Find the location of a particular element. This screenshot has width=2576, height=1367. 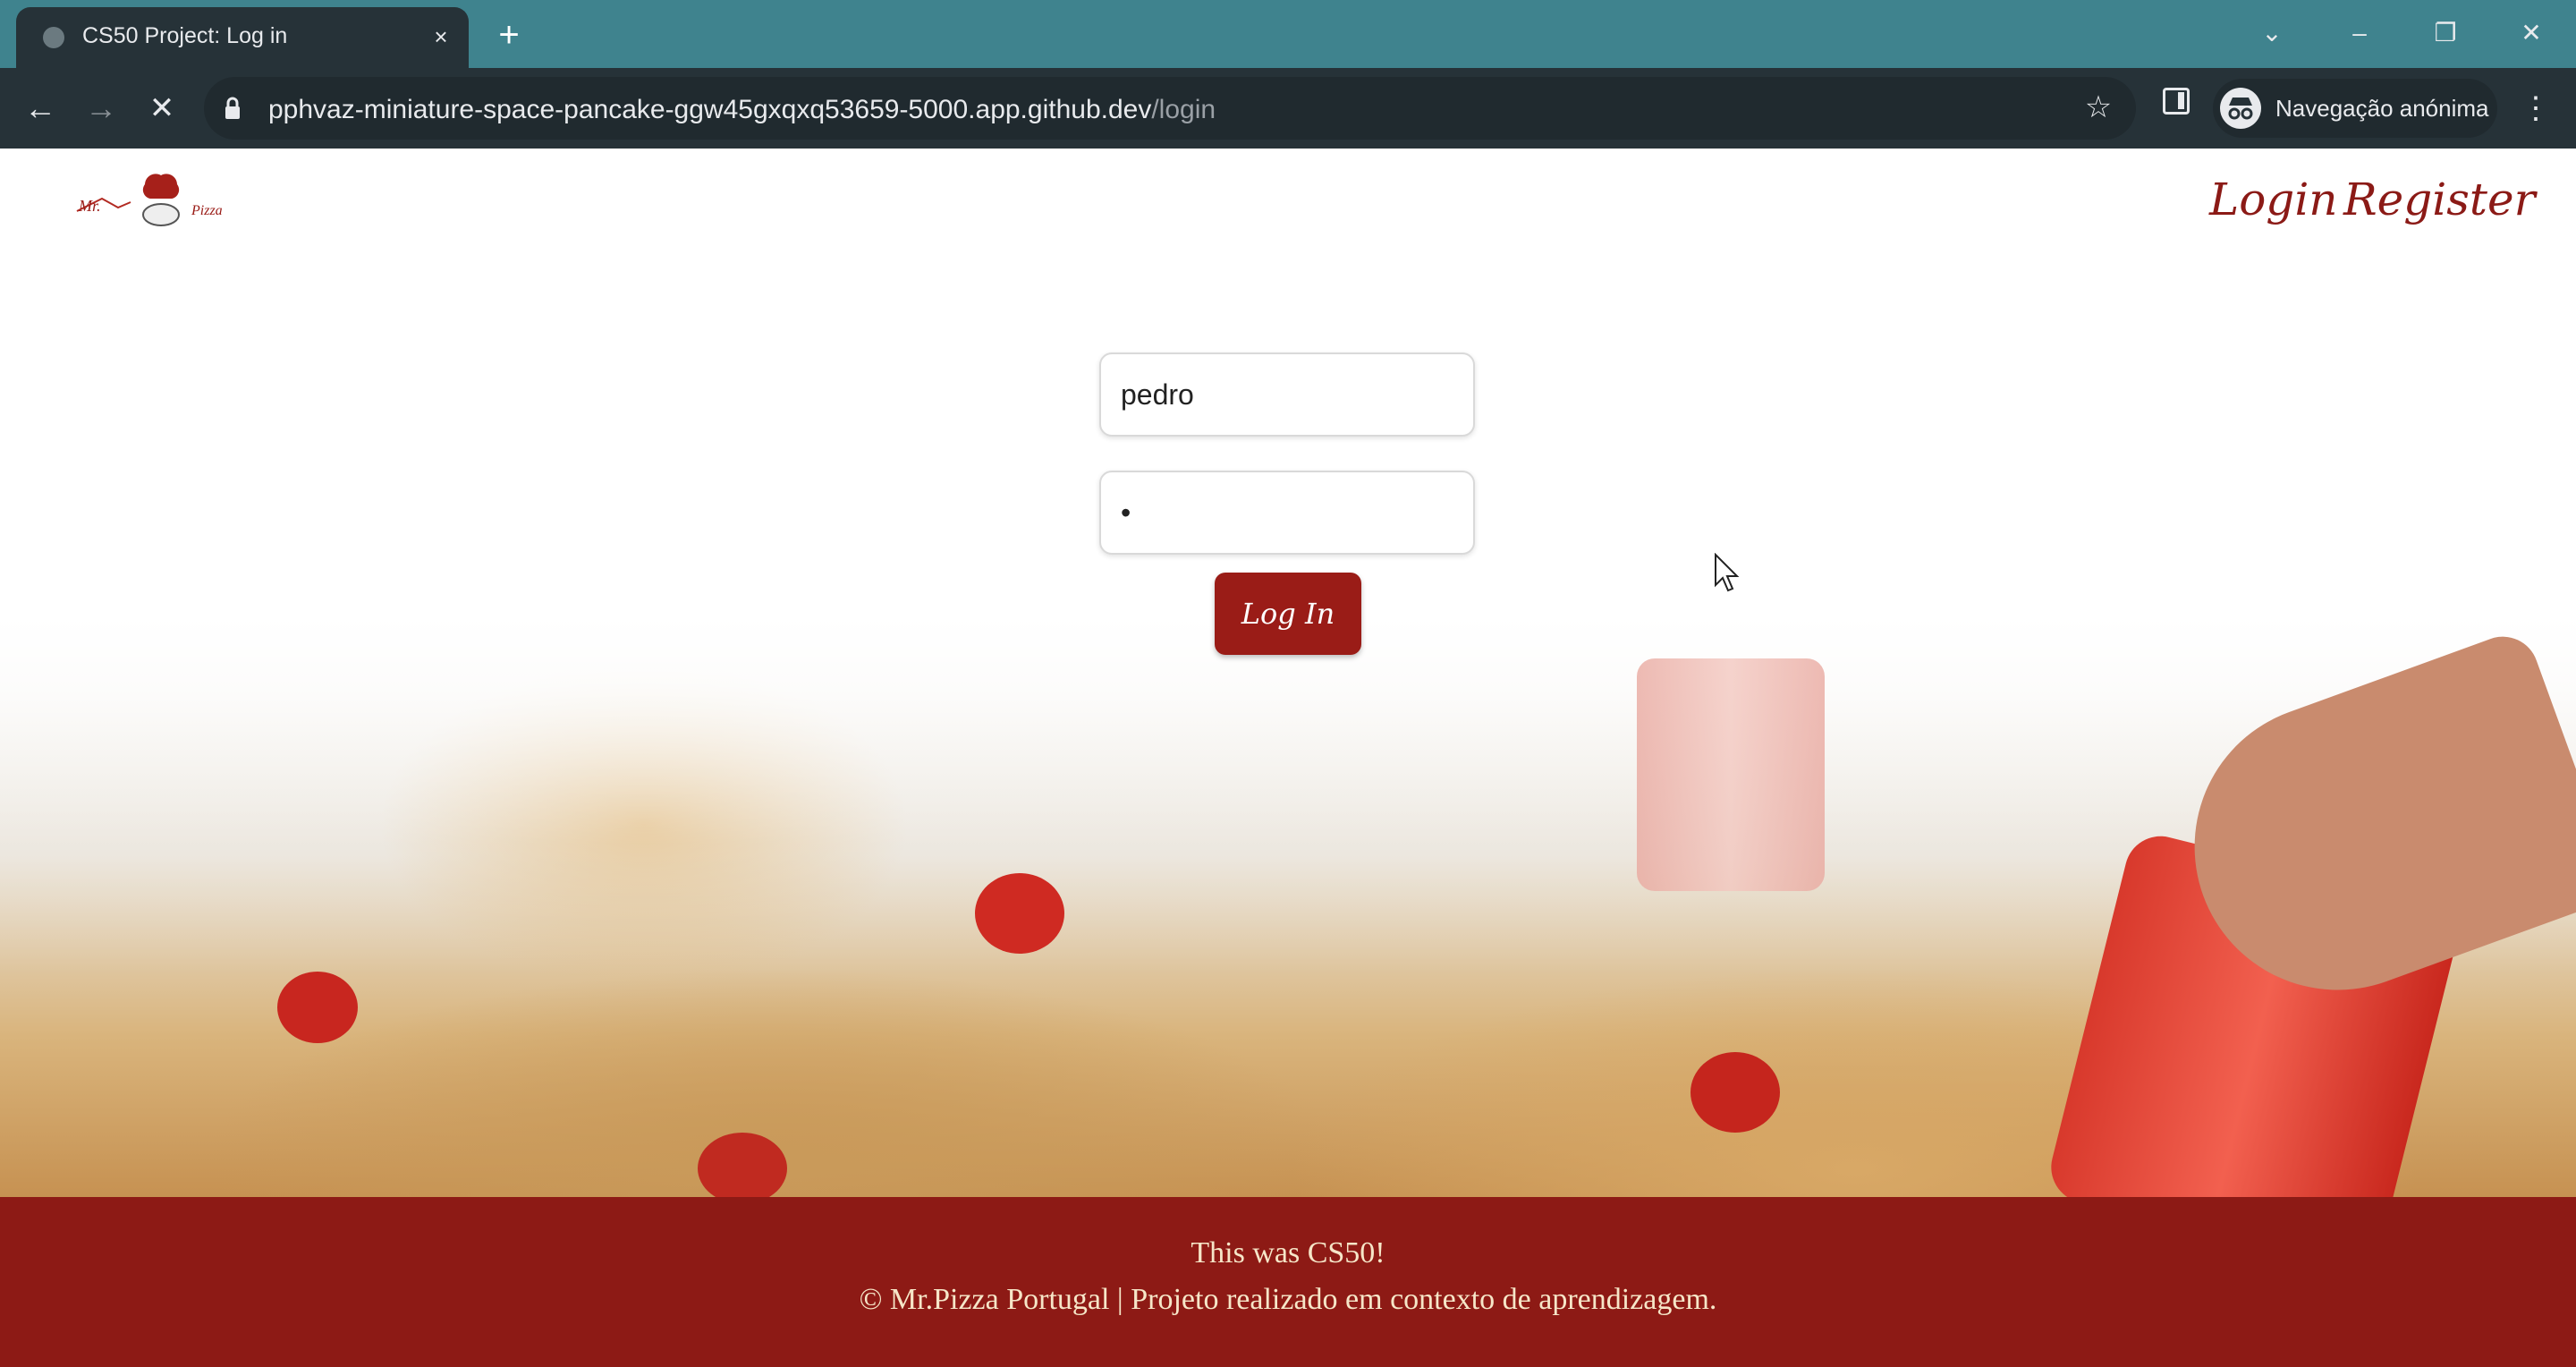

forward-button: → is located at coordinates (101, 108).